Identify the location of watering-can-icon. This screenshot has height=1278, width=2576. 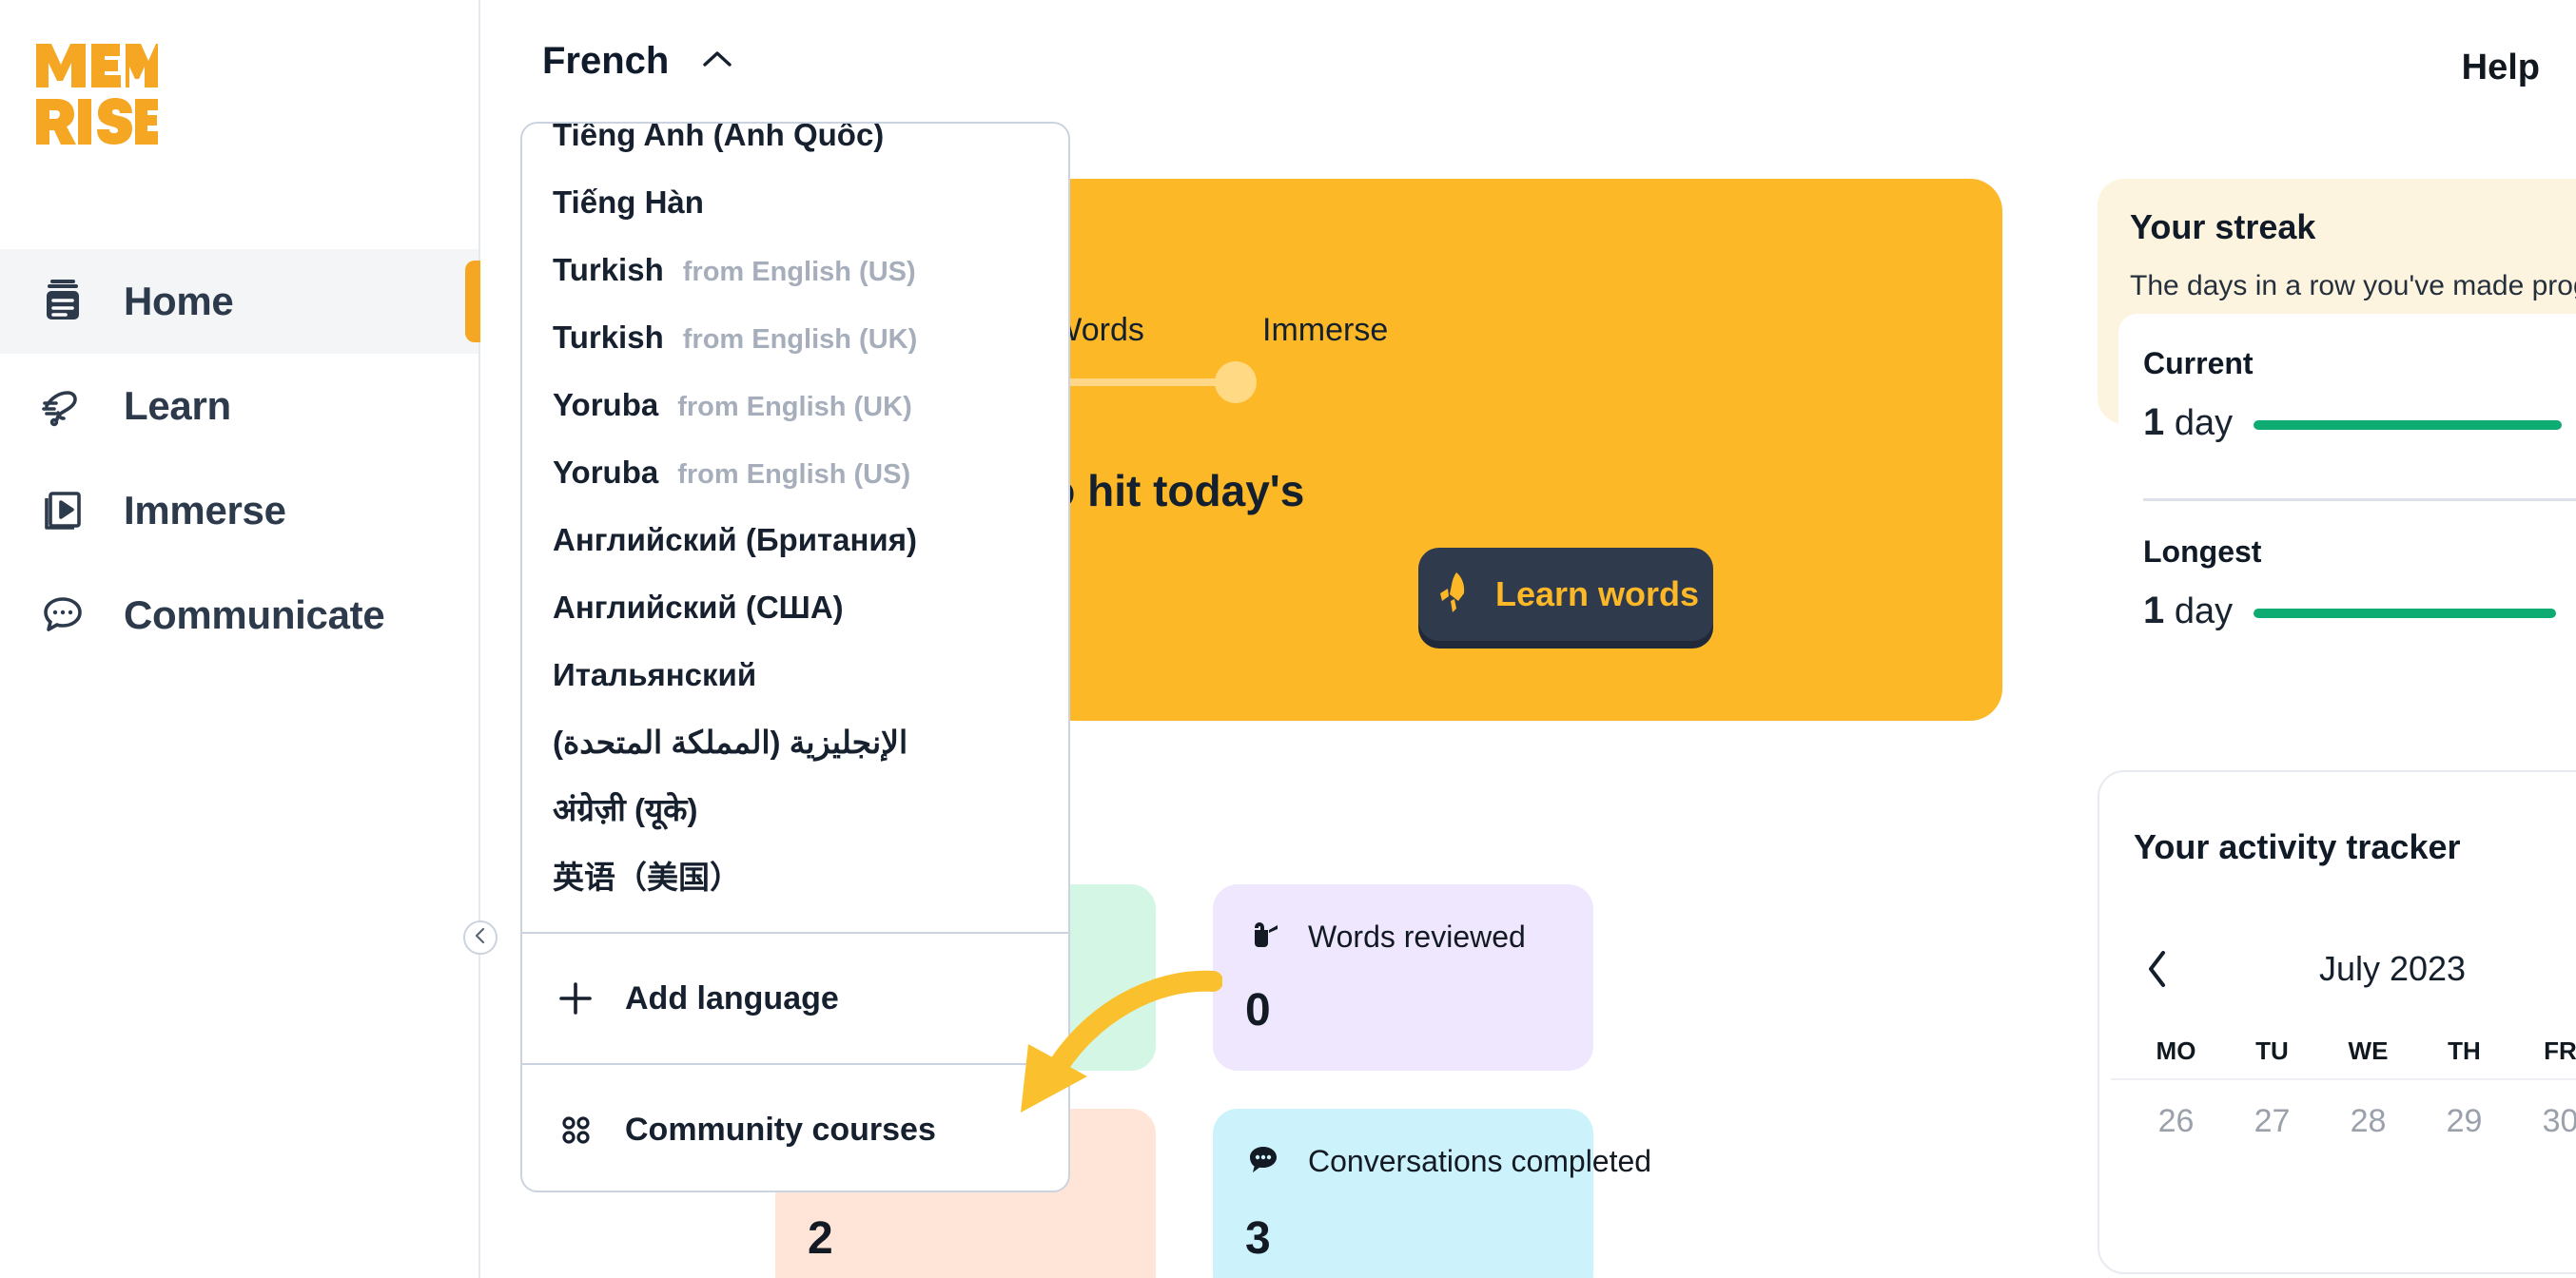
(1263, 937).